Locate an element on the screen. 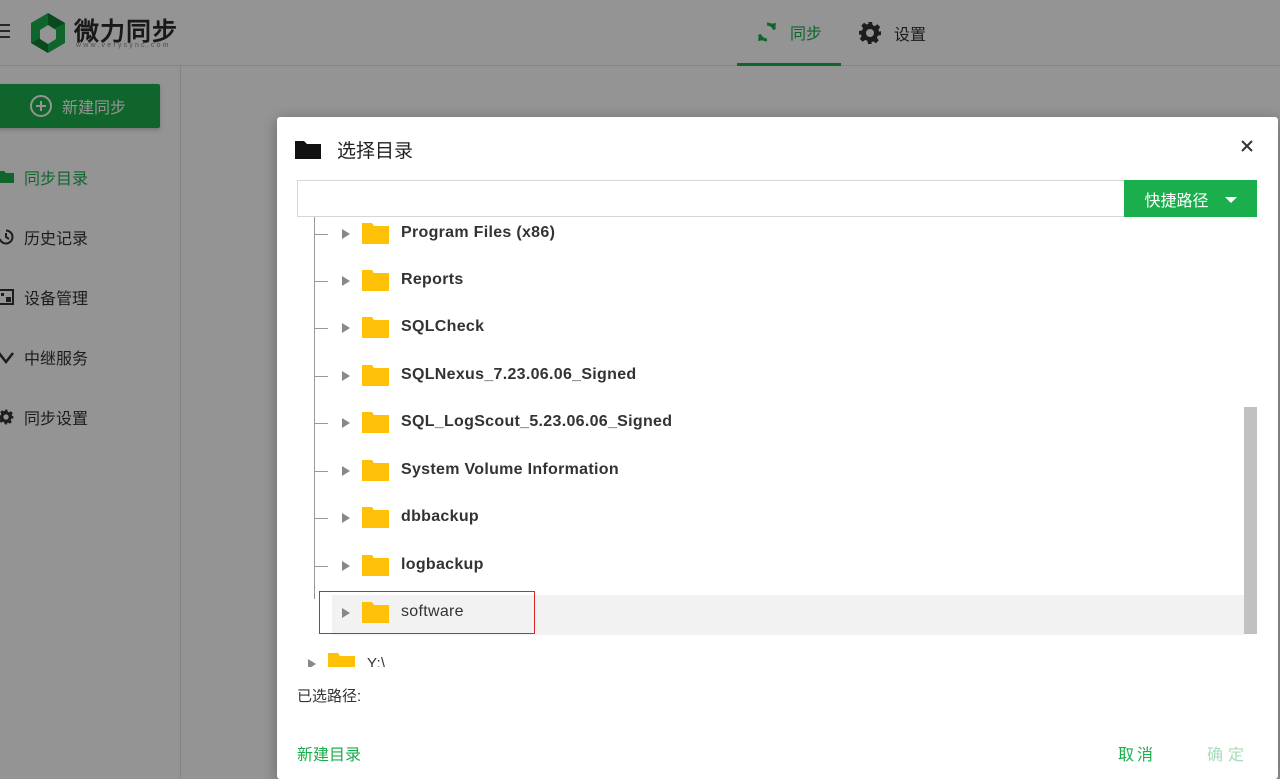  tree-scrollbar is located at coordinates (1250, 520).